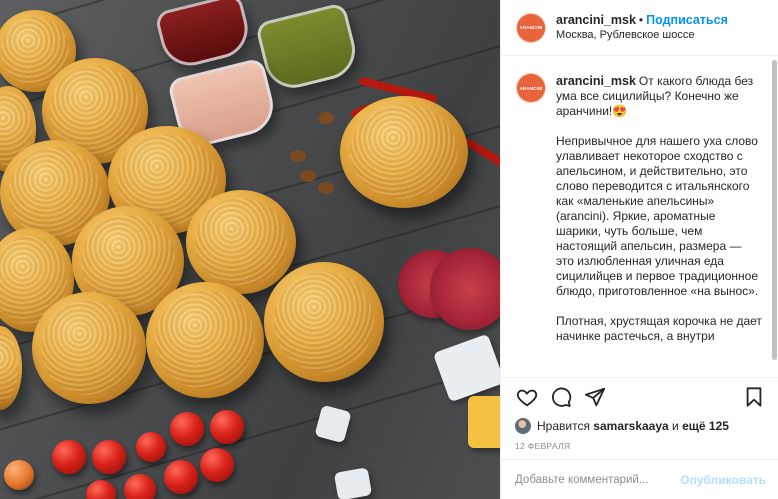 This screenshot has width=778, height=499. I want to click on account-avatar: ARANCINI, so click(531, 27).